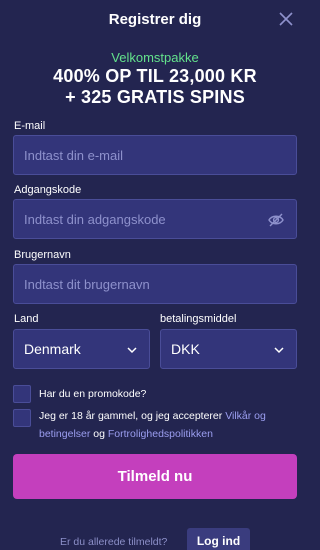 Image resolution: width=320 pixels, height=550 pixels. I want to click on submit-button: Tilmeld nu, so click(155, 476).